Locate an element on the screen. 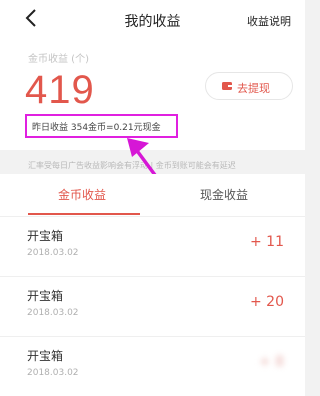 The height and width of the screenshot is (396, 320). earnings-tabs: 金币收益 现金收益 is located at coordinates (152, 195).